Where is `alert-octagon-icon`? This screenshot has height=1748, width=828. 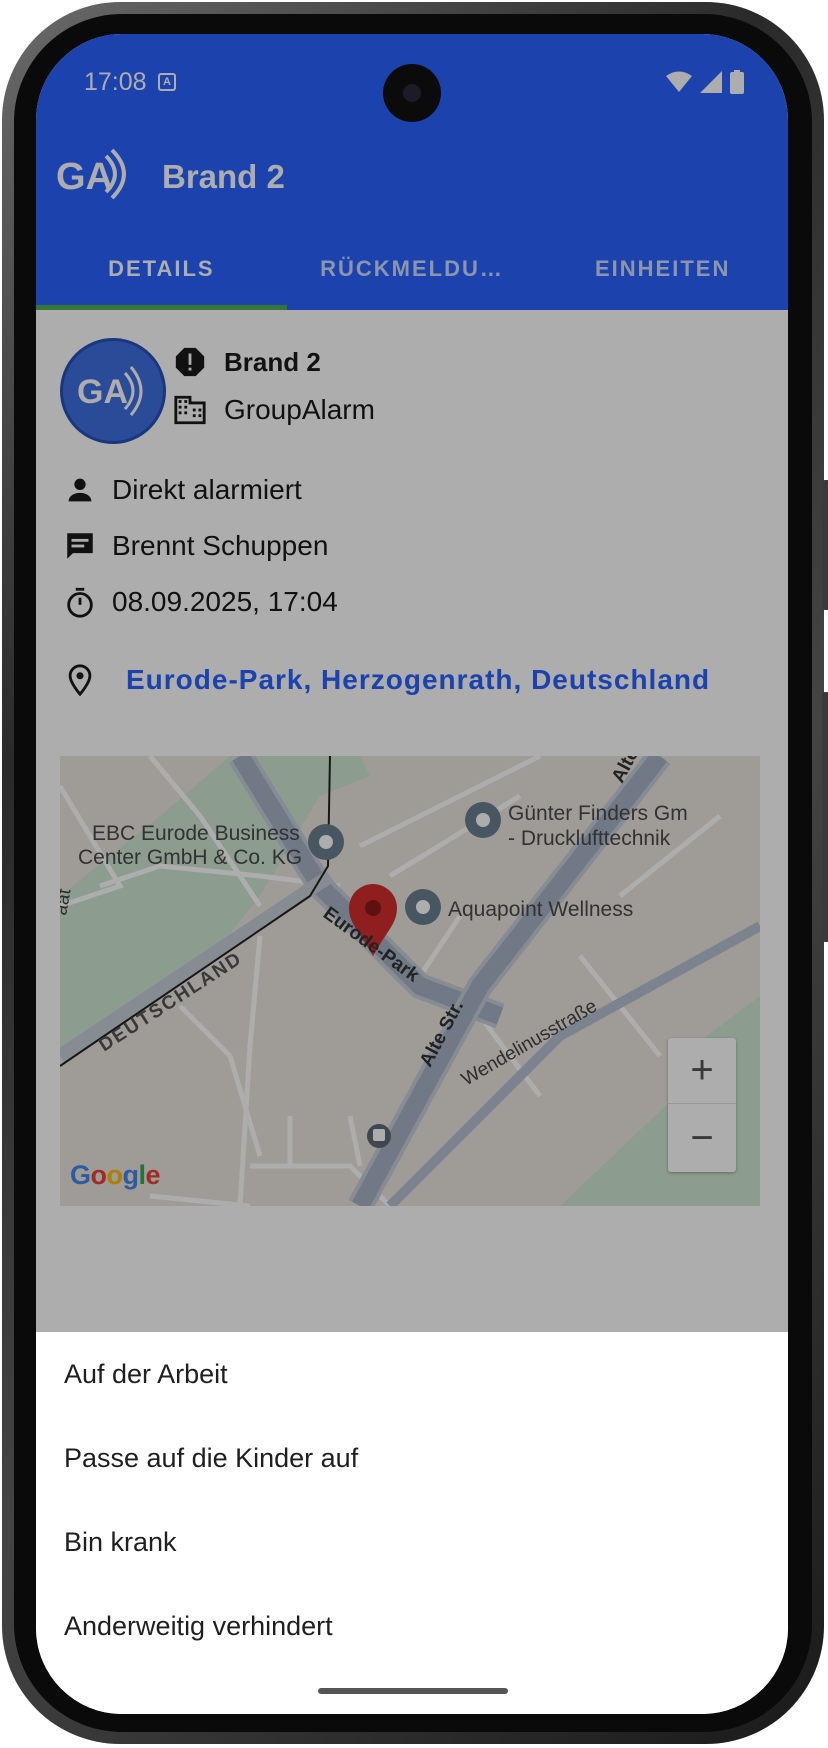 alert-octagon-icon is located at coordinates (190, 362).